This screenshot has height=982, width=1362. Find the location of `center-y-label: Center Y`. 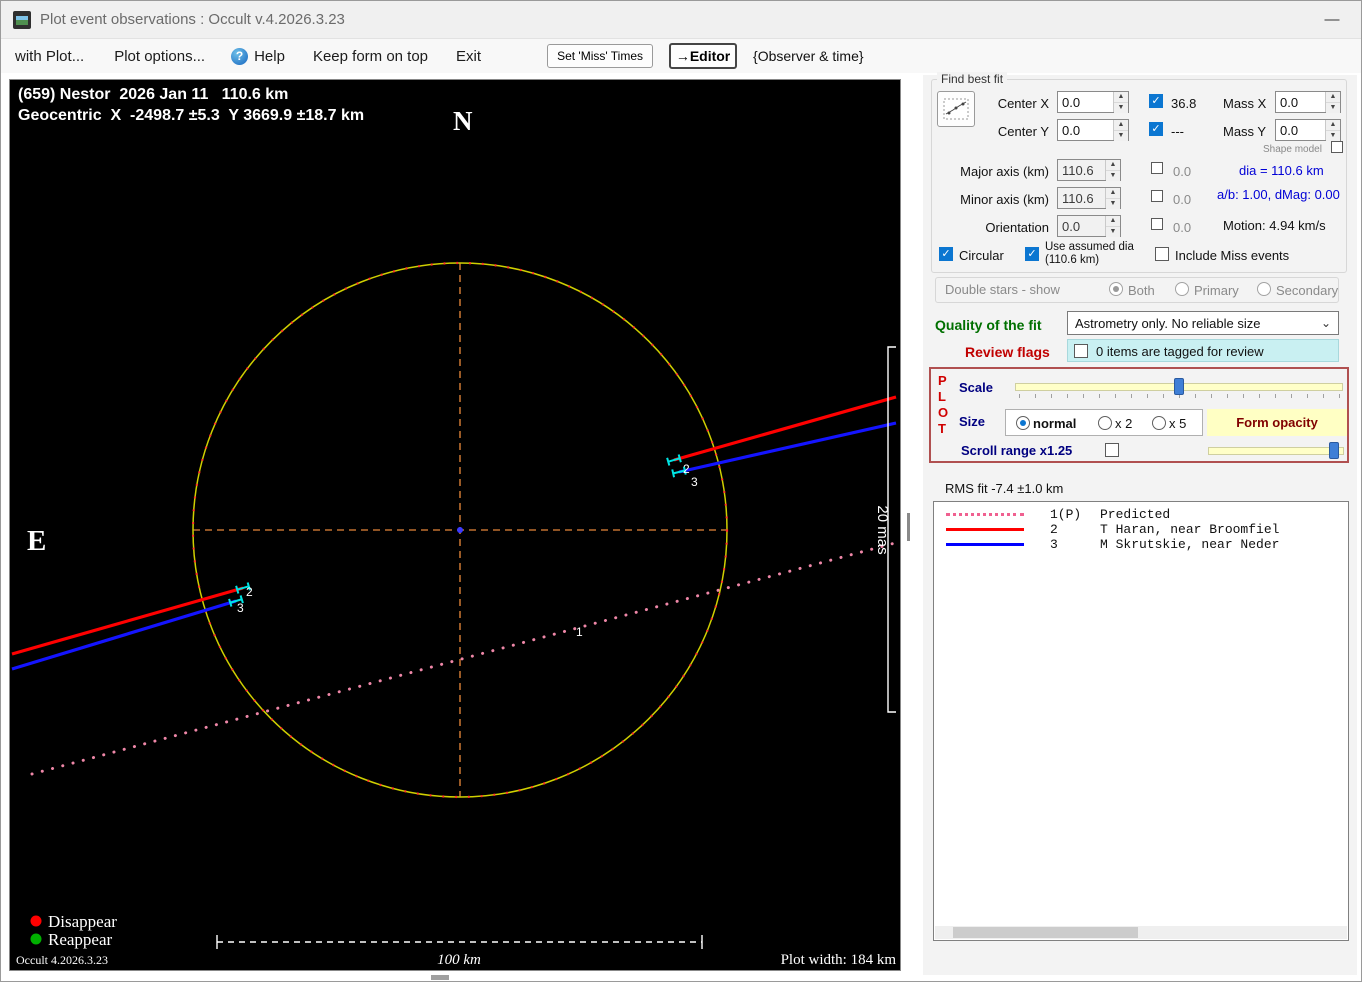

center-y-label: Center Y is located at coordinates (1023, 131).